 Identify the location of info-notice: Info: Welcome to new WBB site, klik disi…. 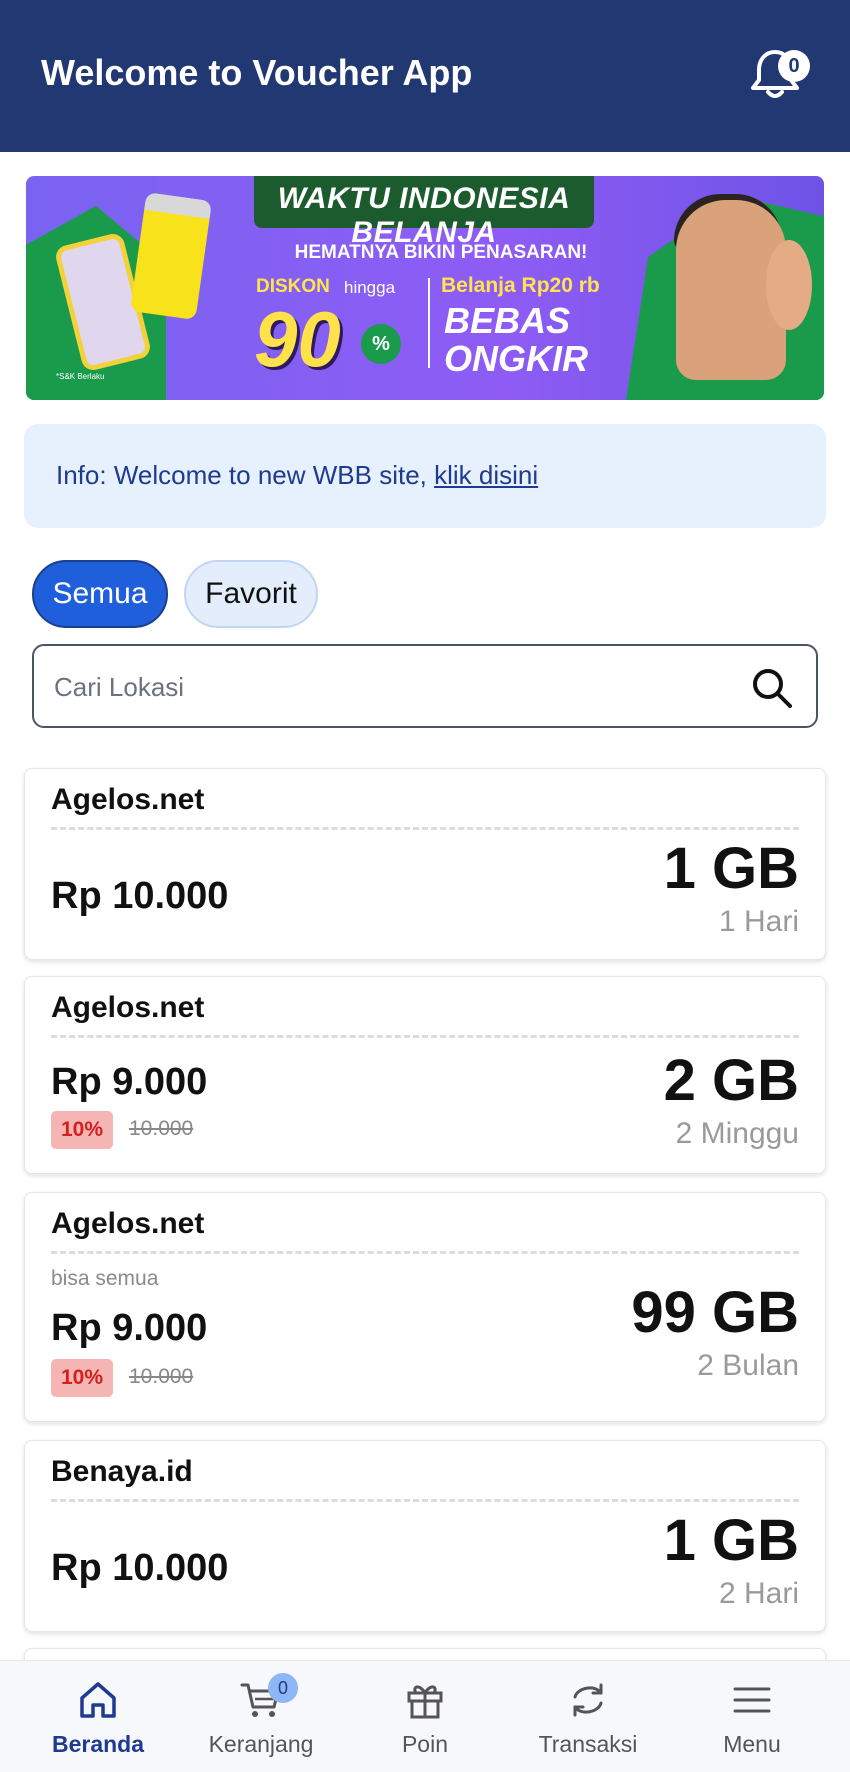
(425, 476).